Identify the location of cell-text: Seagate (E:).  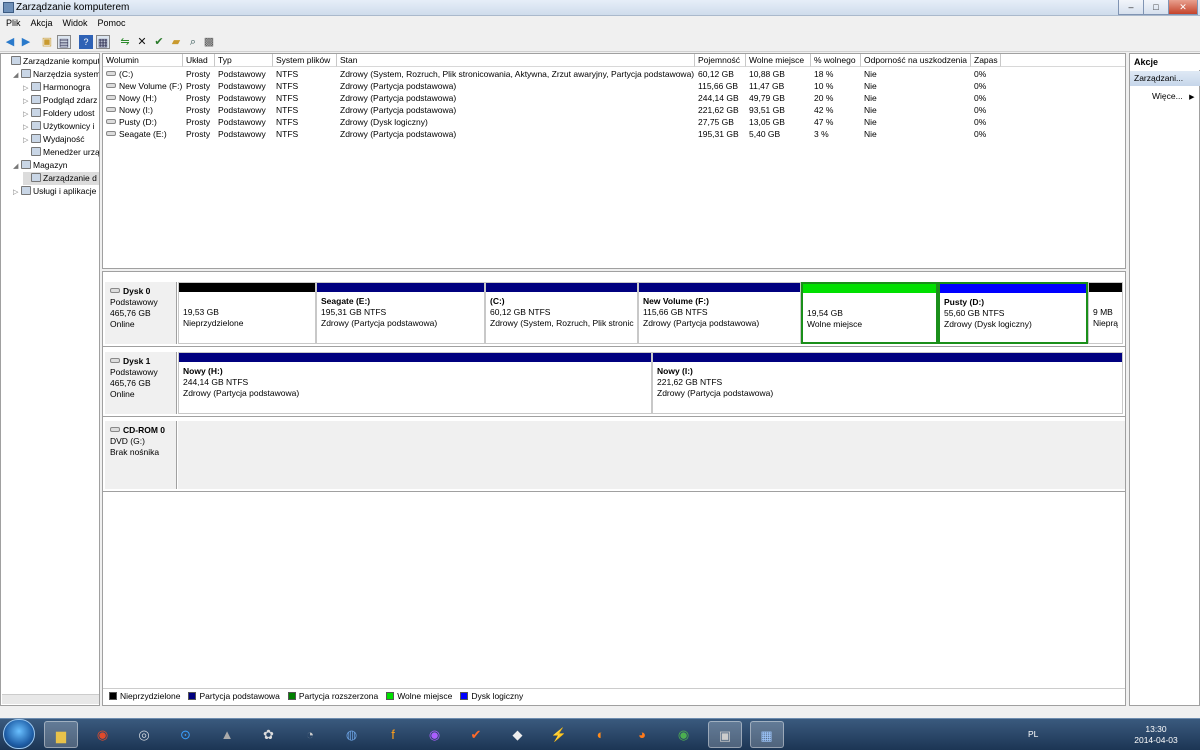
(143, 134).